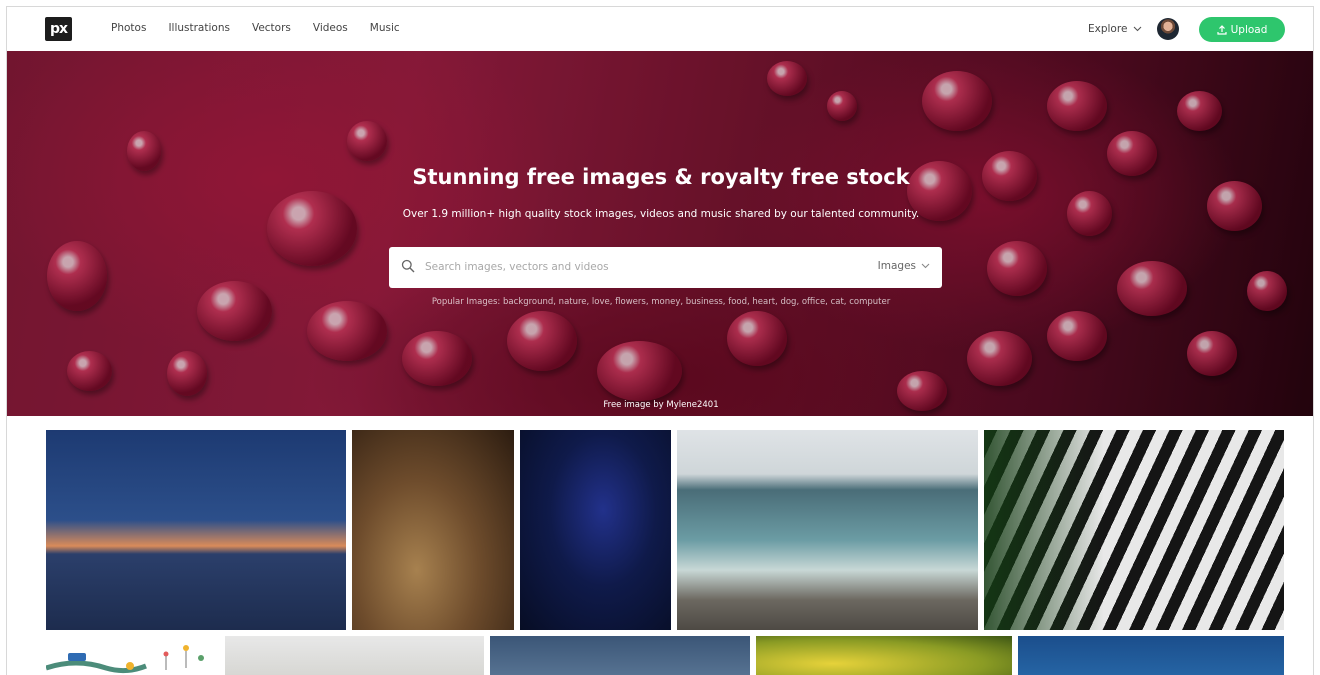 The image size is (1320, 675). I want to click on gallery-image-illustration, so click(132, 655).